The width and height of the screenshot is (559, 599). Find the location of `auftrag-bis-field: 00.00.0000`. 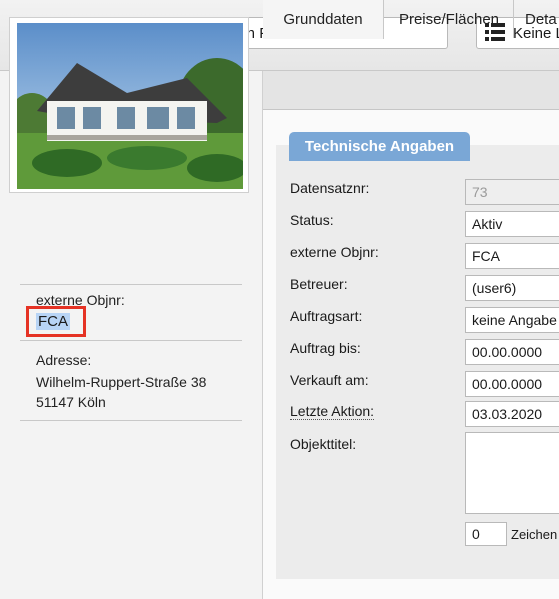

auftrag-bis-field: 00.00.0000 is located at coordinates (512, 352).